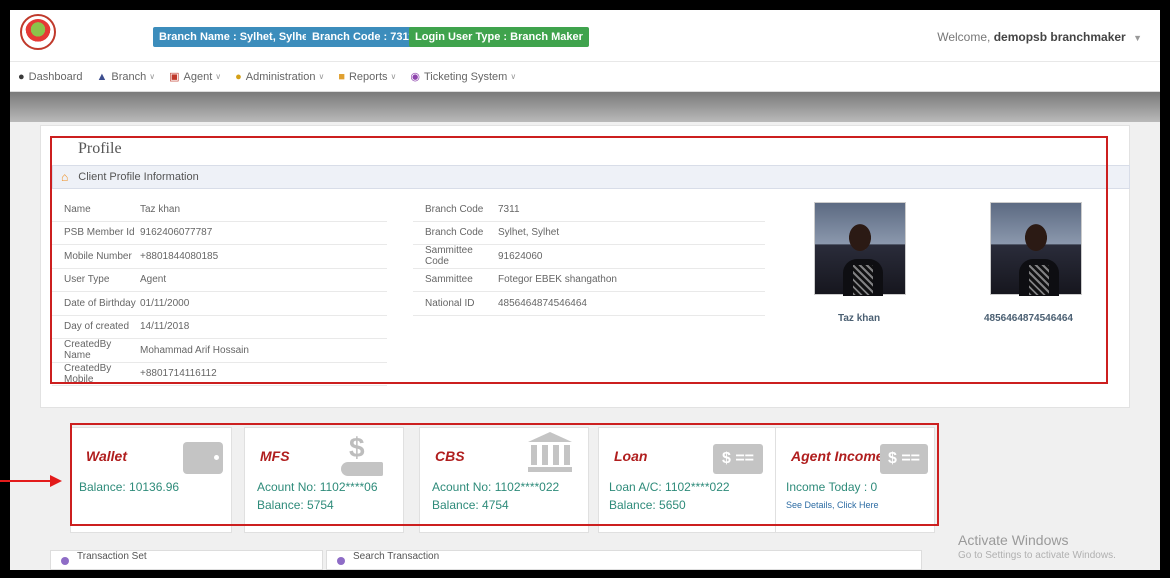  Describe the element at coordinates (499, 37) in the screenshot. I see `user-type-badge: Login User Type : Branch Maker` at that location.